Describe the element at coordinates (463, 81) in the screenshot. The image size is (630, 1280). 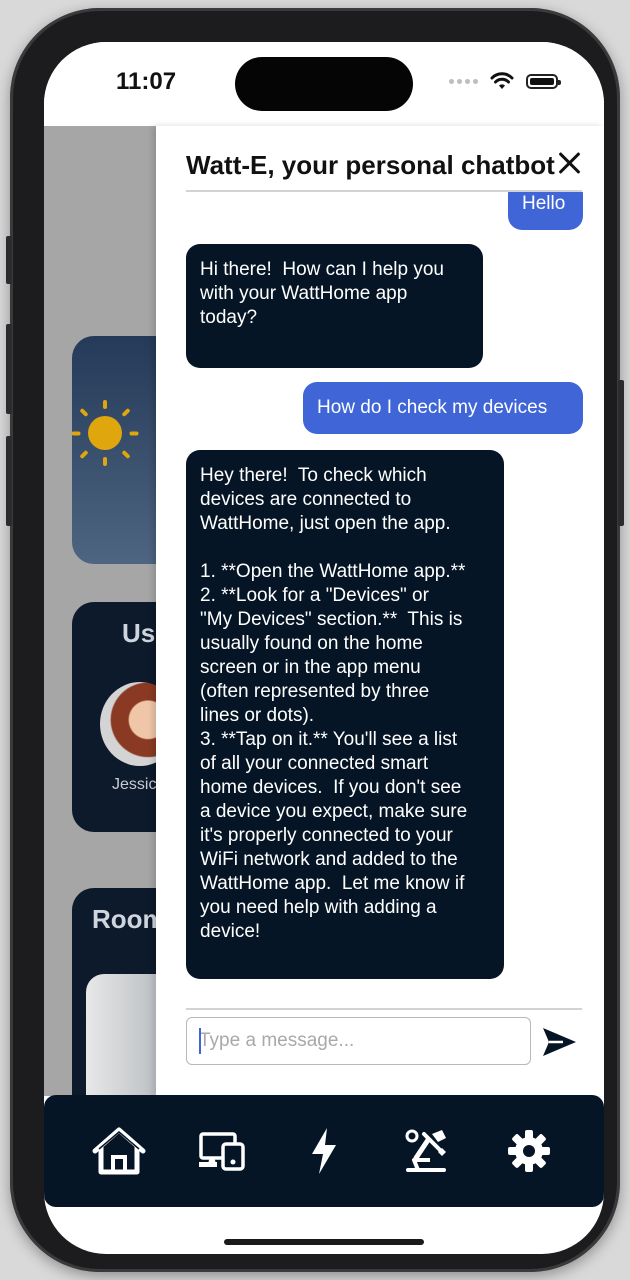
I see `cellular-signal-icon` at that location.